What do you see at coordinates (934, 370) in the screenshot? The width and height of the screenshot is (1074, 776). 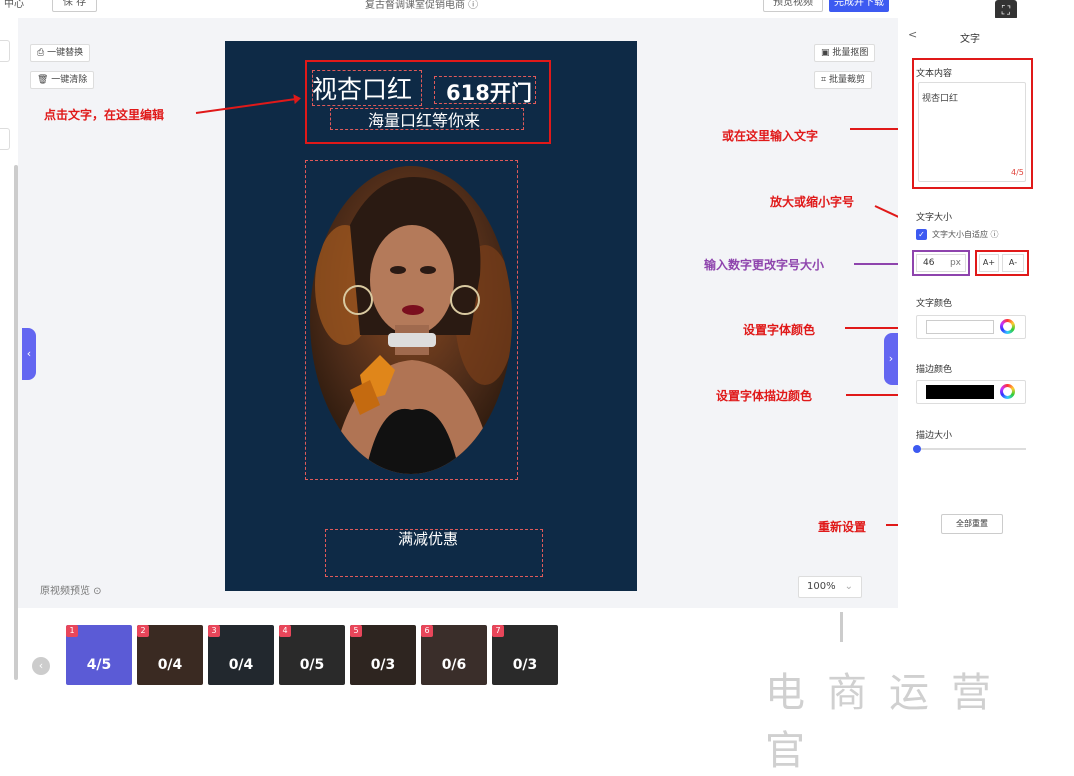 I see `stroke-color-label: 描边颜色` at bounding box center [934, 370].